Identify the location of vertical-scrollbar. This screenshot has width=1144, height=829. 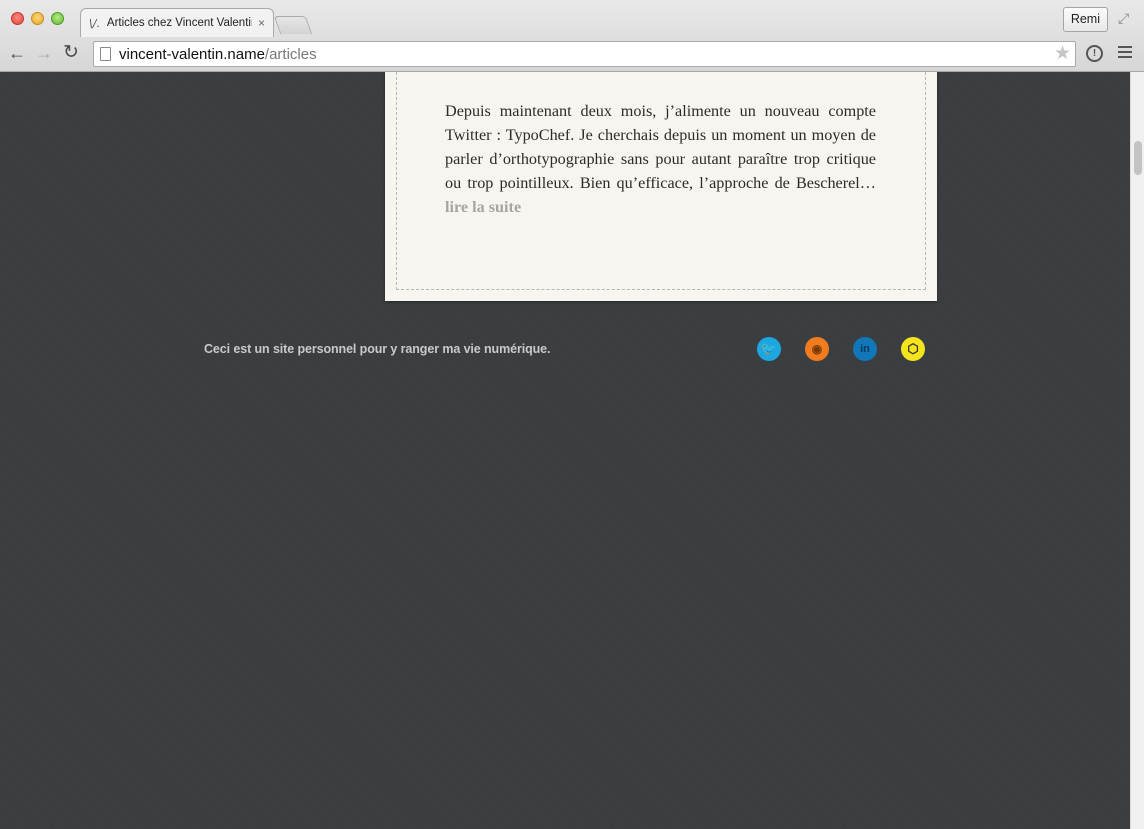
(1137, 450).